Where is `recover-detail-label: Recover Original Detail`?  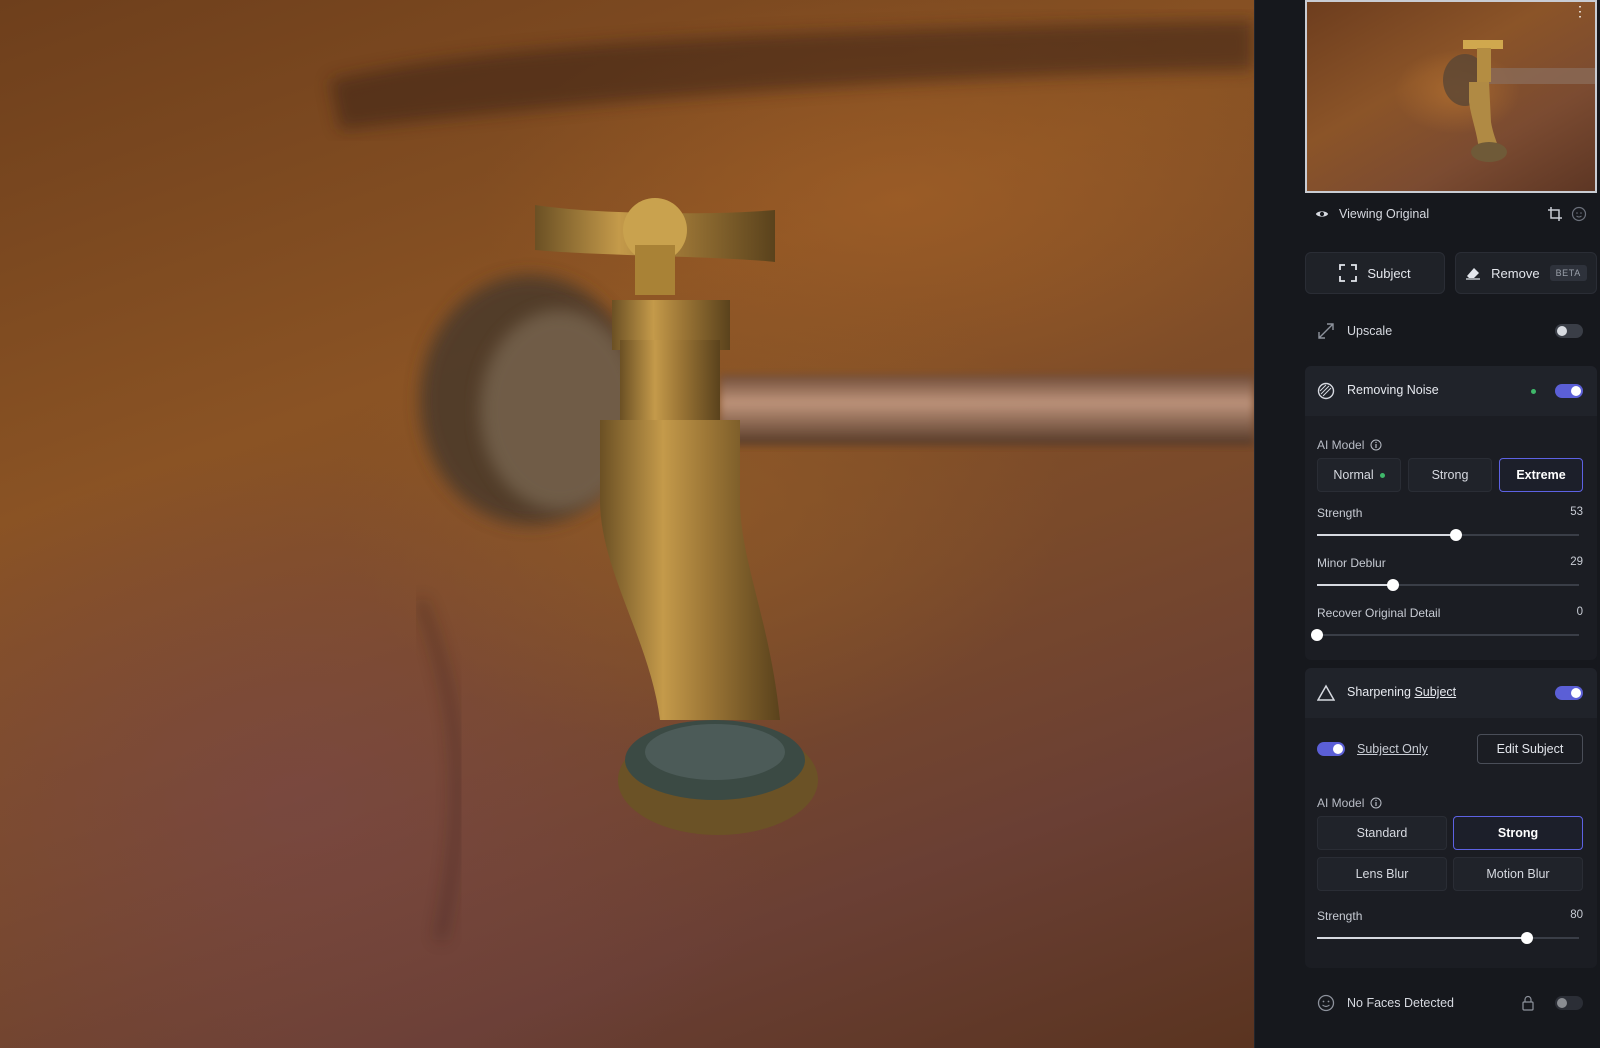 recover-detail-label: Recover Original Detail is located at coordinates (1379, 613).